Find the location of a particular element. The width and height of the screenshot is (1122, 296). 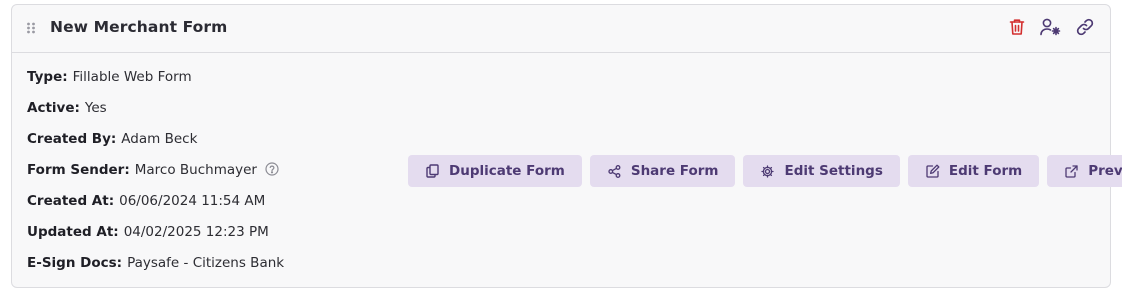

detail-value: 04/02/2025 12:23 PM is located at coordinates (196, 232).